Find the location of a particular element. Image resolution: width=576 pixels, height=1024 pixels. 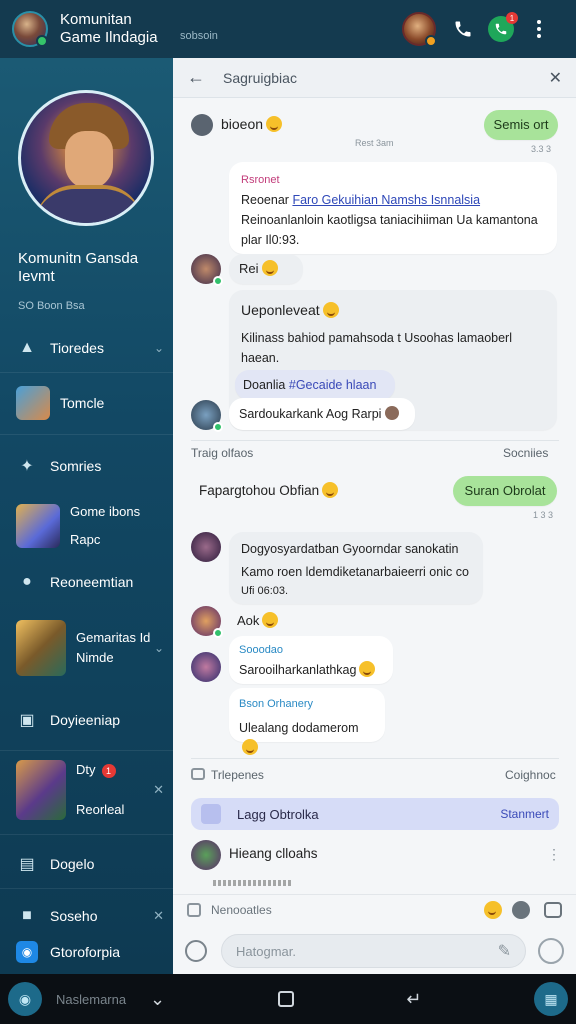

calendar-button: ▦ is located at coordinates (551, 999).